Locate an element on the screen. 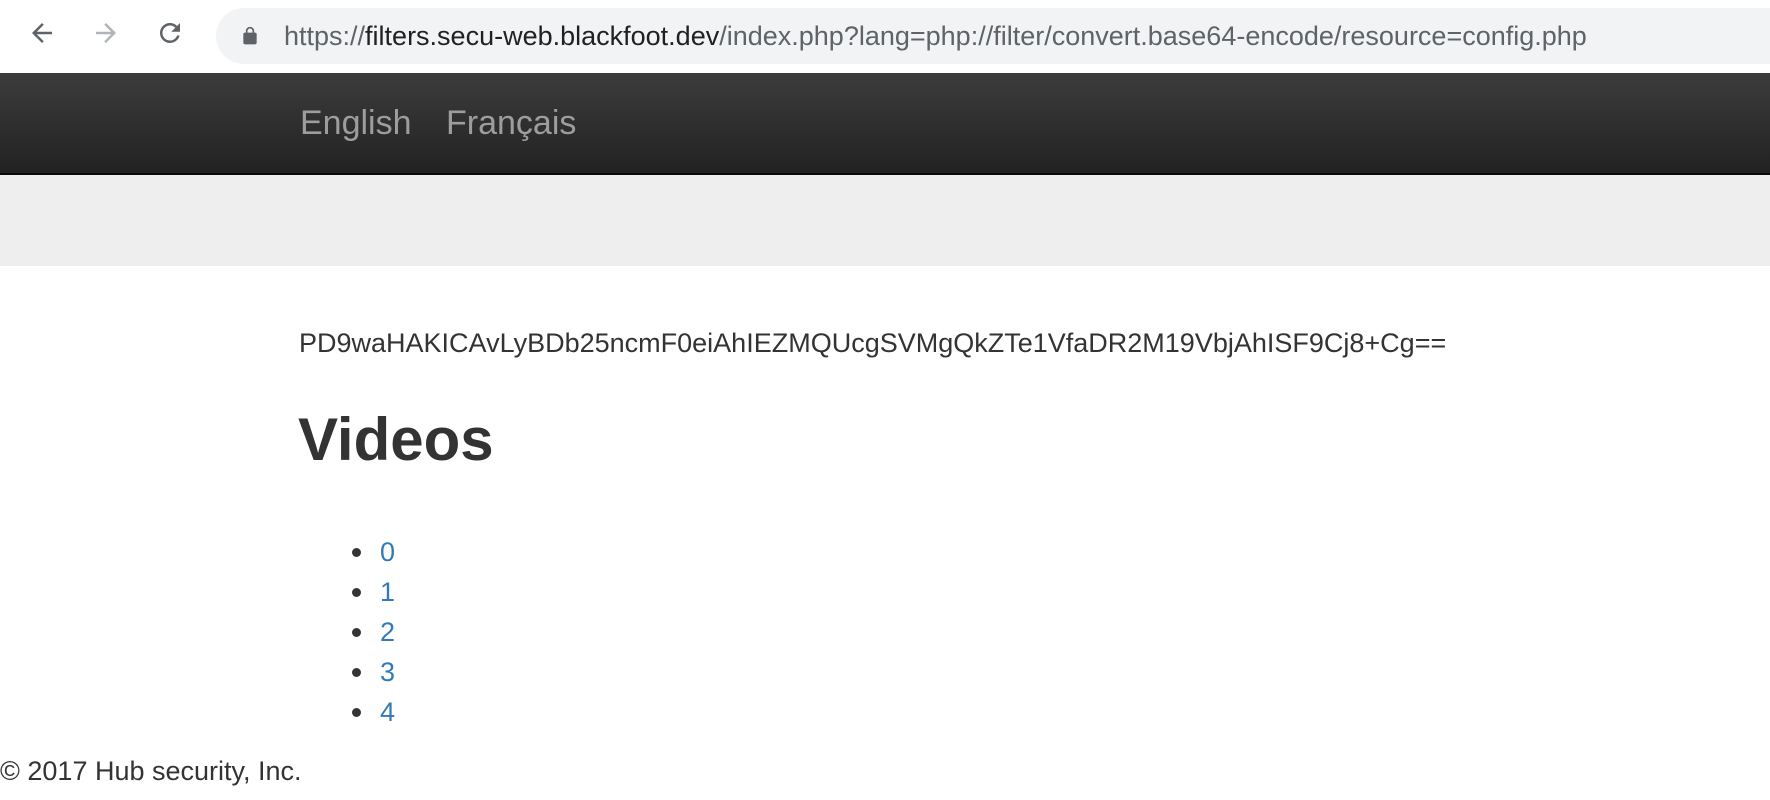 This screenshot has height=800, width=1770. list-item: 0 is located at coordinates (373, 552).